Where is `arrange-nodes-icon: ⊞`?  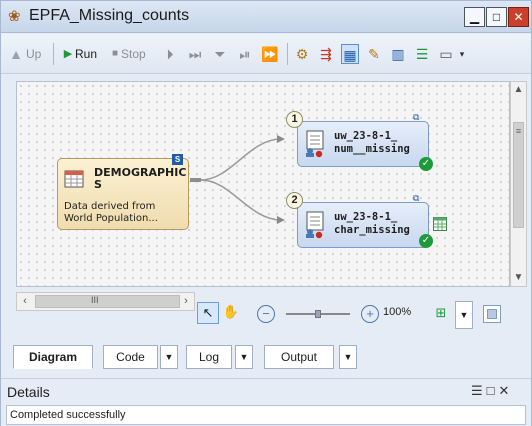
arrange-nodes-icon: ⊞ is located at coordinates (441, 314).